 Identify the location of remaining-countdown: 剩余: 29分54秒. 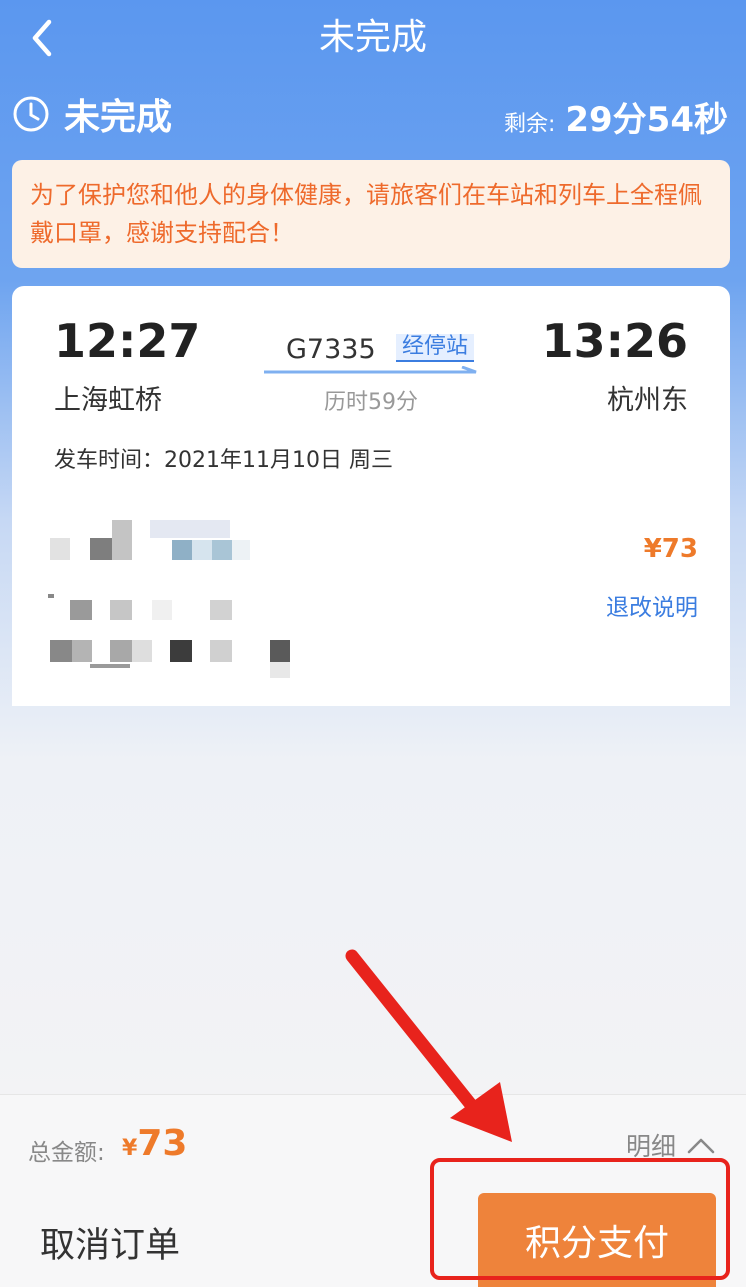
(616, 116).